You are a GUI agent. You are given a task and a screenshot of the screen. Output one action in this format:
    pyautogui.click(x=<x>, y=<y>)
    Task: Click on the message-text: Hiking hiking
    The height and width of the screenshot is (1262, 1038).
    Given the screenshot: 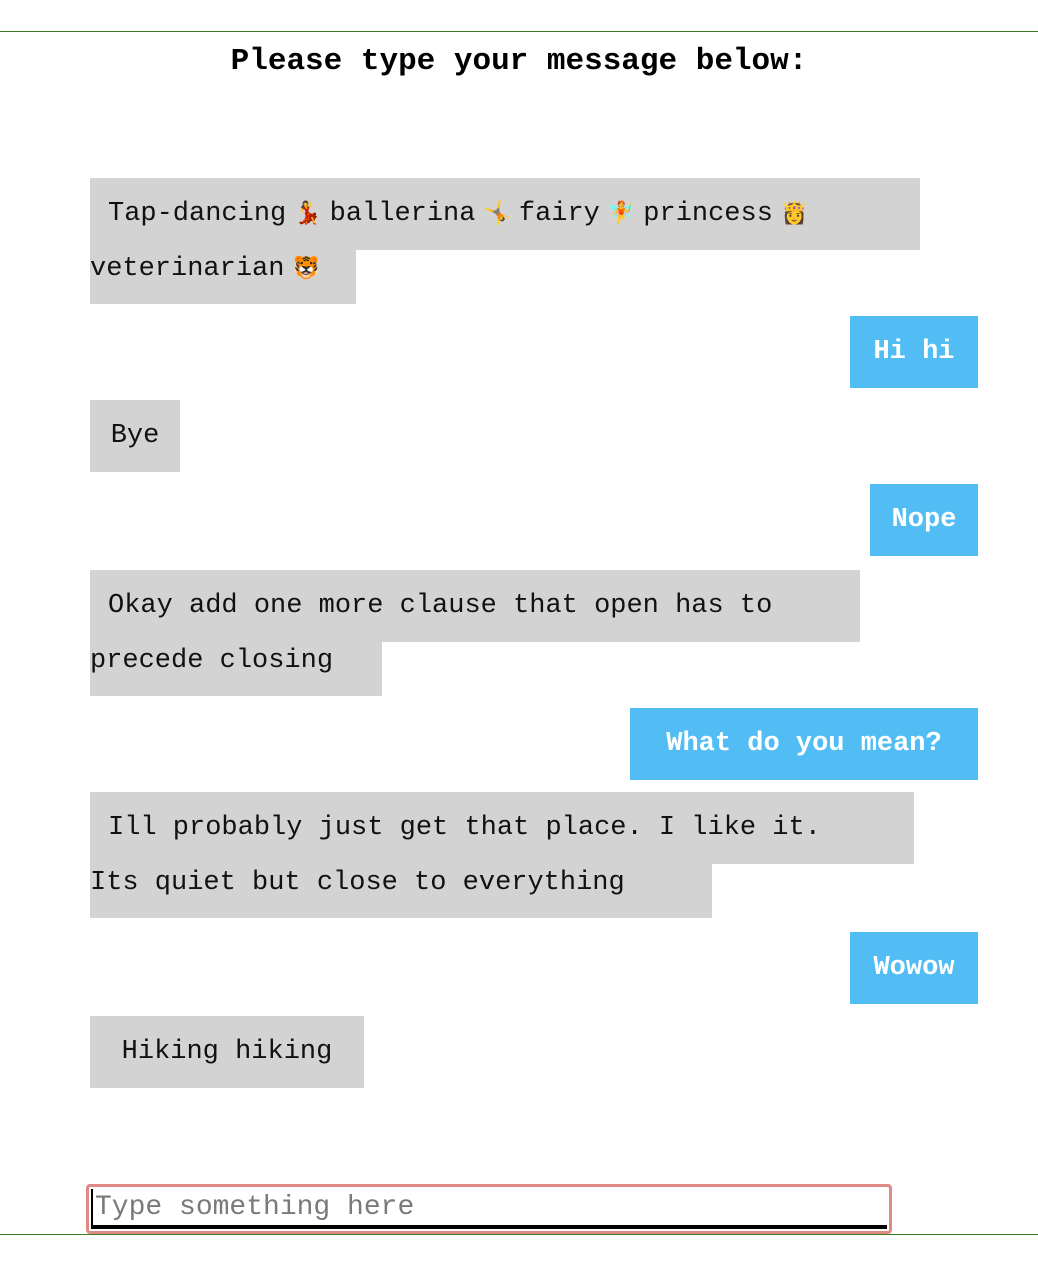 What is the action you would take?
    pyautogui.click(x=227, y=1052)
    